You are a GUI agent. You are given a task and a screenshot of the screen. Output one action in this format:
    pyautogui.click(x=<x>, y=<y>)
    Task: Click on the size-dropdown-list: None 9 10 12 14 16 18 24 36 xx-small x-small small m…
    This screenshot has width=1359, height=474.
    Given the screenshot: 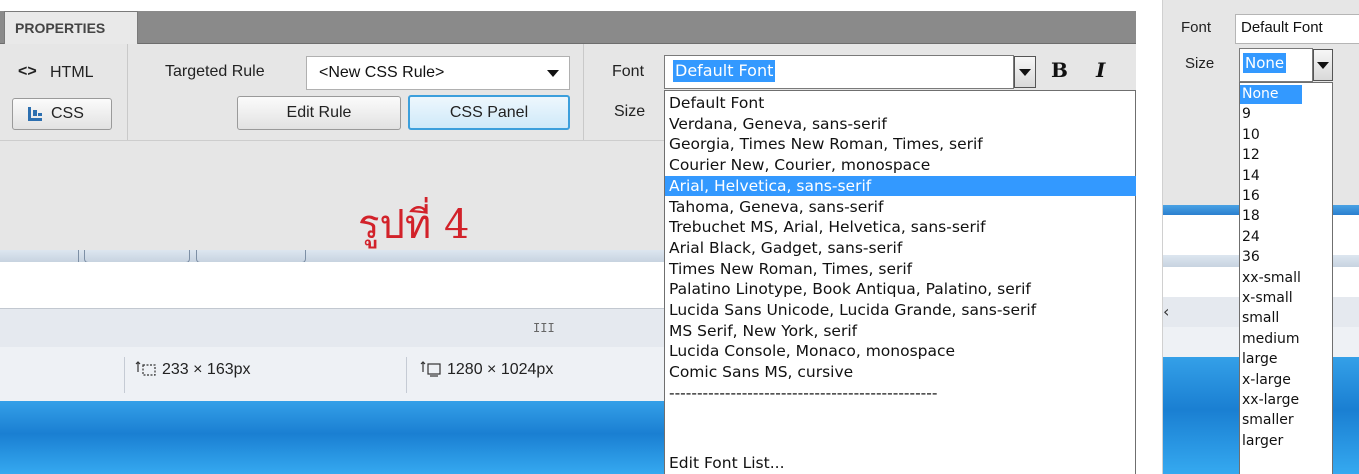 What is the action you would take?
    pyautogui.click(x=1286, y=278)
    